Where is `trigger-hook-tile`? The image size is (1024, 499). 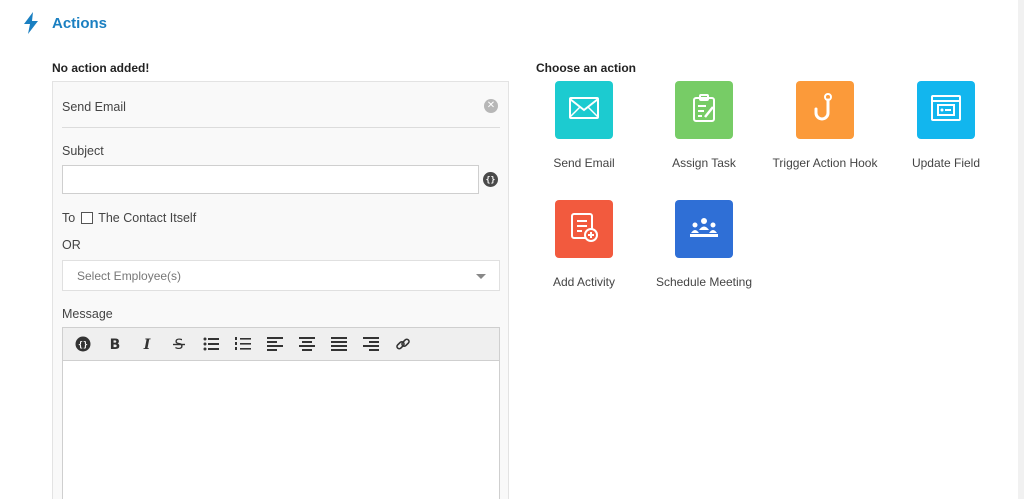
trigger-hook-tile is located at coordinates (825, 110).